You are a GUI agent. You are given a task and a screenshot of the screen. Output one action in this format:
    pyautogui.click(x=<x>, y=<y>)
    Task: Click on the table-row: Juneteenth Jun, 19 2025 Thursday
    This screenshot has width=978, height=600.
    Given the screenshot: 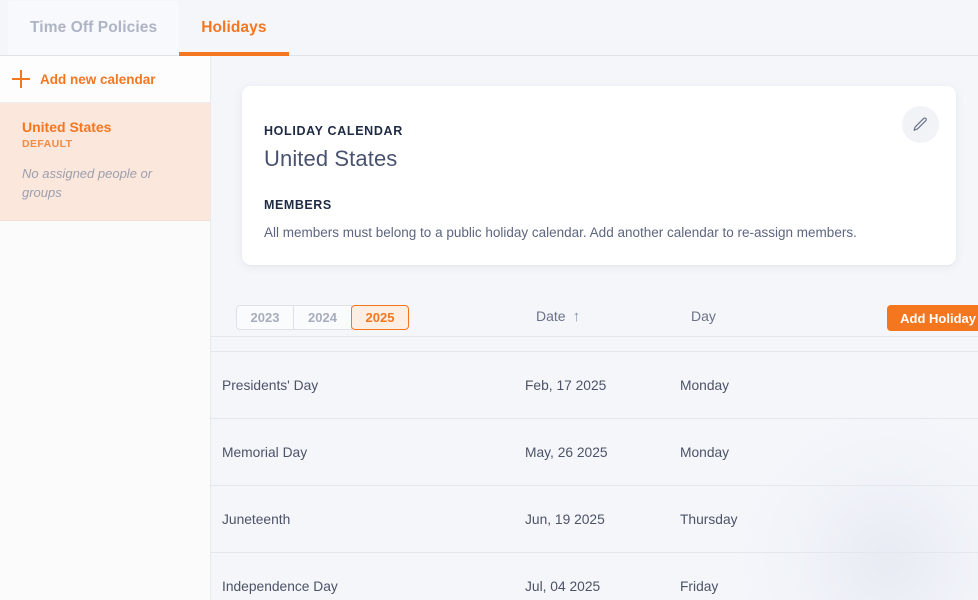 What is the action you would take?
    pyautogui.click(x=594, y=519)
    